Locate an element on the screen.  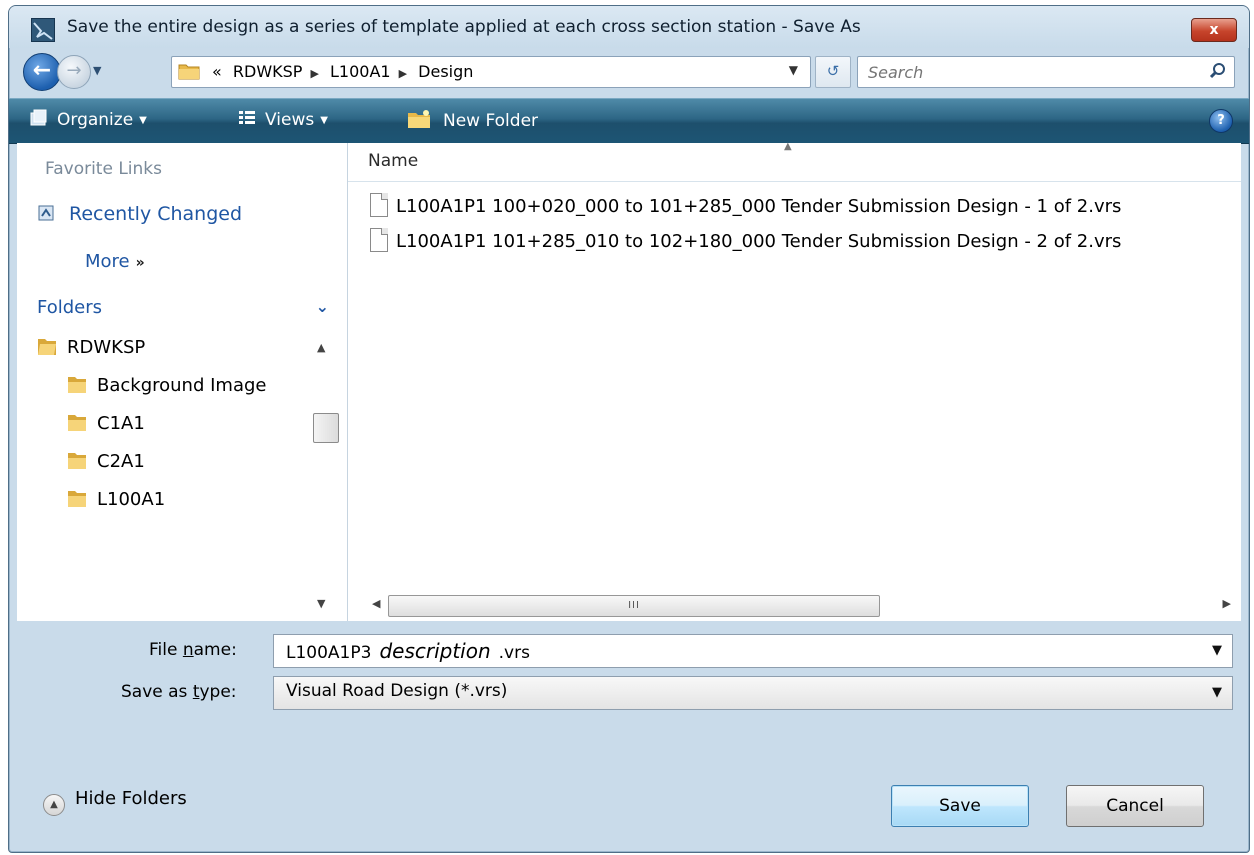
breadcrumb-design: Design is located at coordinates (445, 71).